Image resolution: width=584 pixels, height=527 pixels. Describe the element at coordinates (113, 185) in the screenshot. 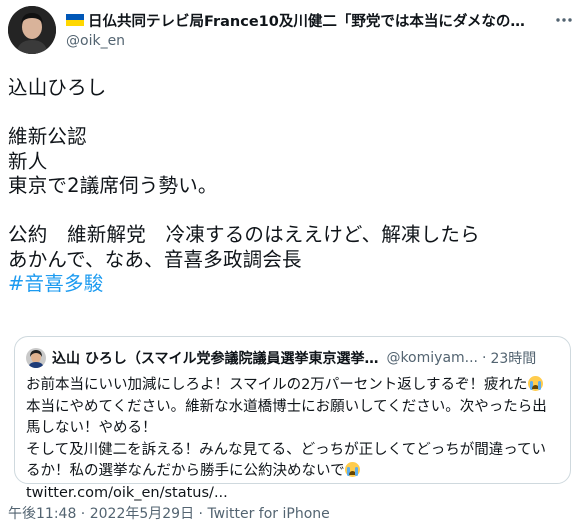

I see `tweet-line: 東京で2議席伺う勢い。` at that location.